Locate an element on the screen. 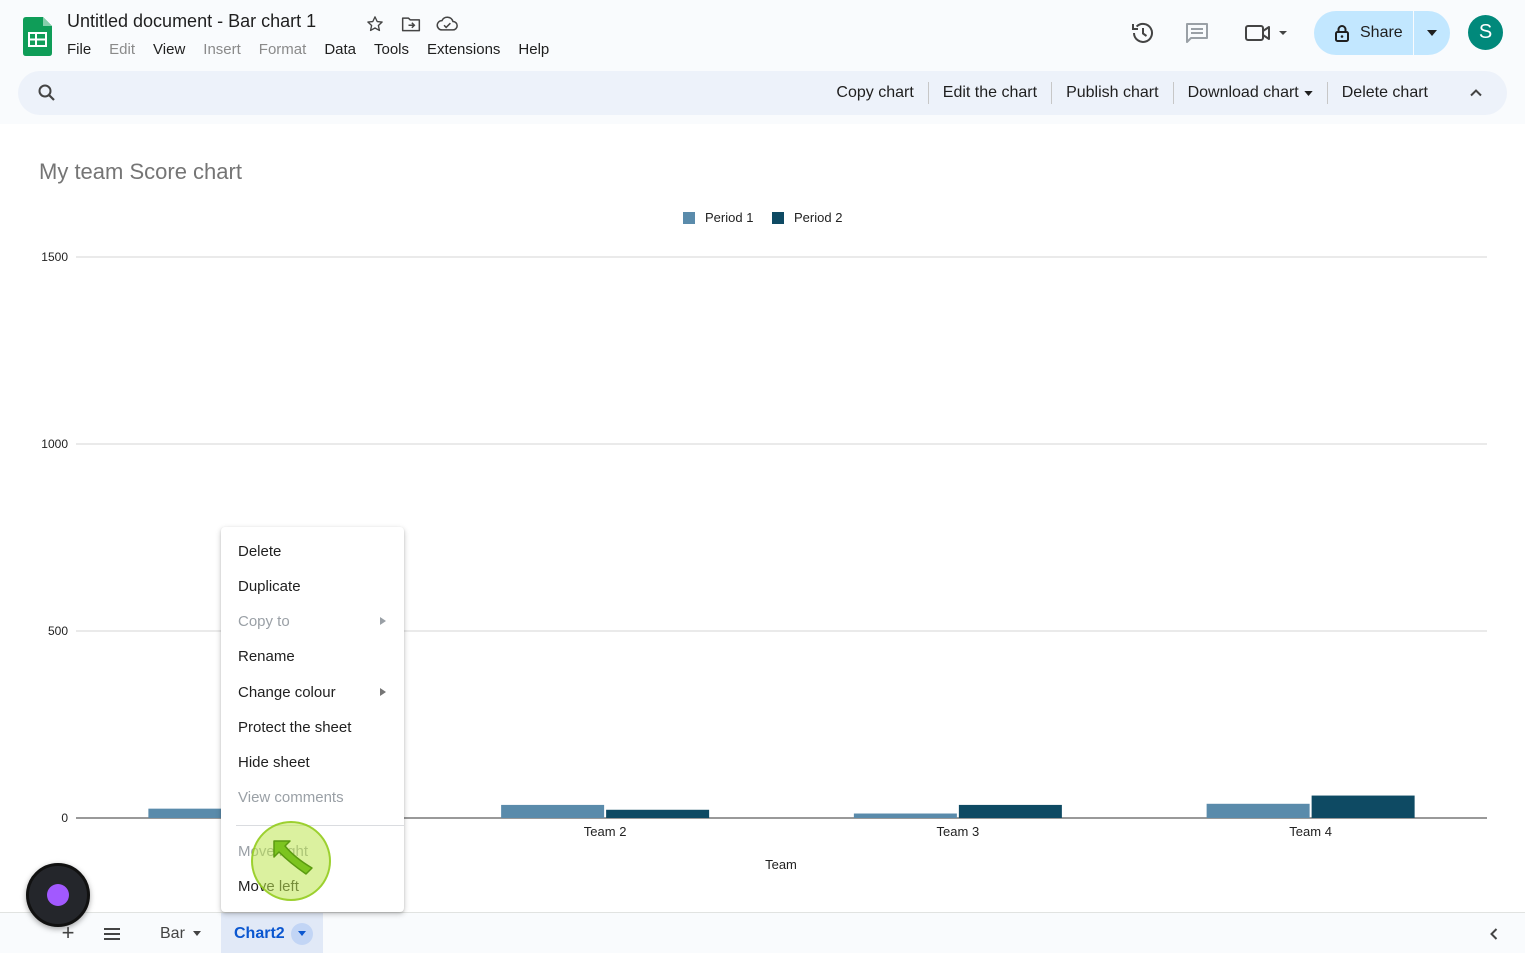 Image resolution: width=1525 pixels, height=953 pixels. all-sheets-menu-icon is located at coordinates (112, 934).